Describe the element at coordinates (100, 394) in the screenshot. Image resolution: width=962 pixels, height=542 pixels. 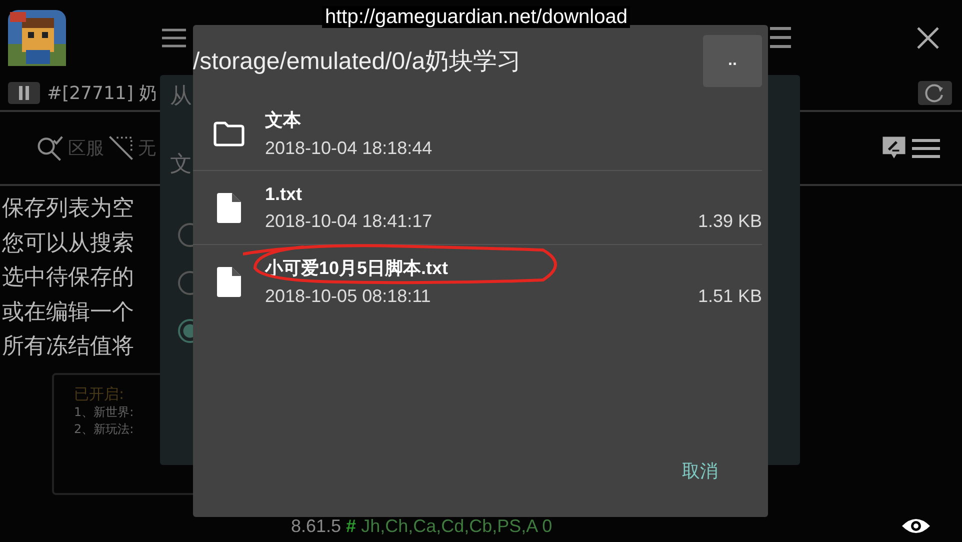
I see `notice-title: 已开启:` at that location.